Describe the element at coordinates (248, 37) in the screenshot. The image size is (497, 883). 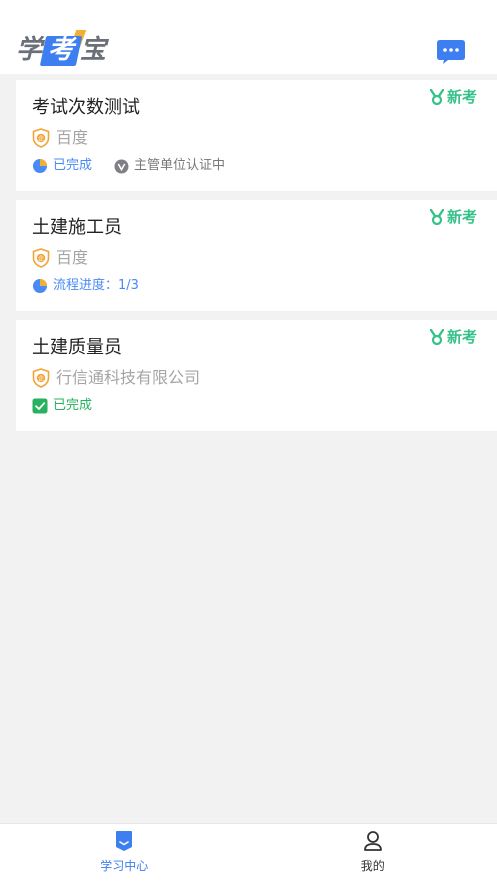
I see `top-header: 学 考 宝` at that location.